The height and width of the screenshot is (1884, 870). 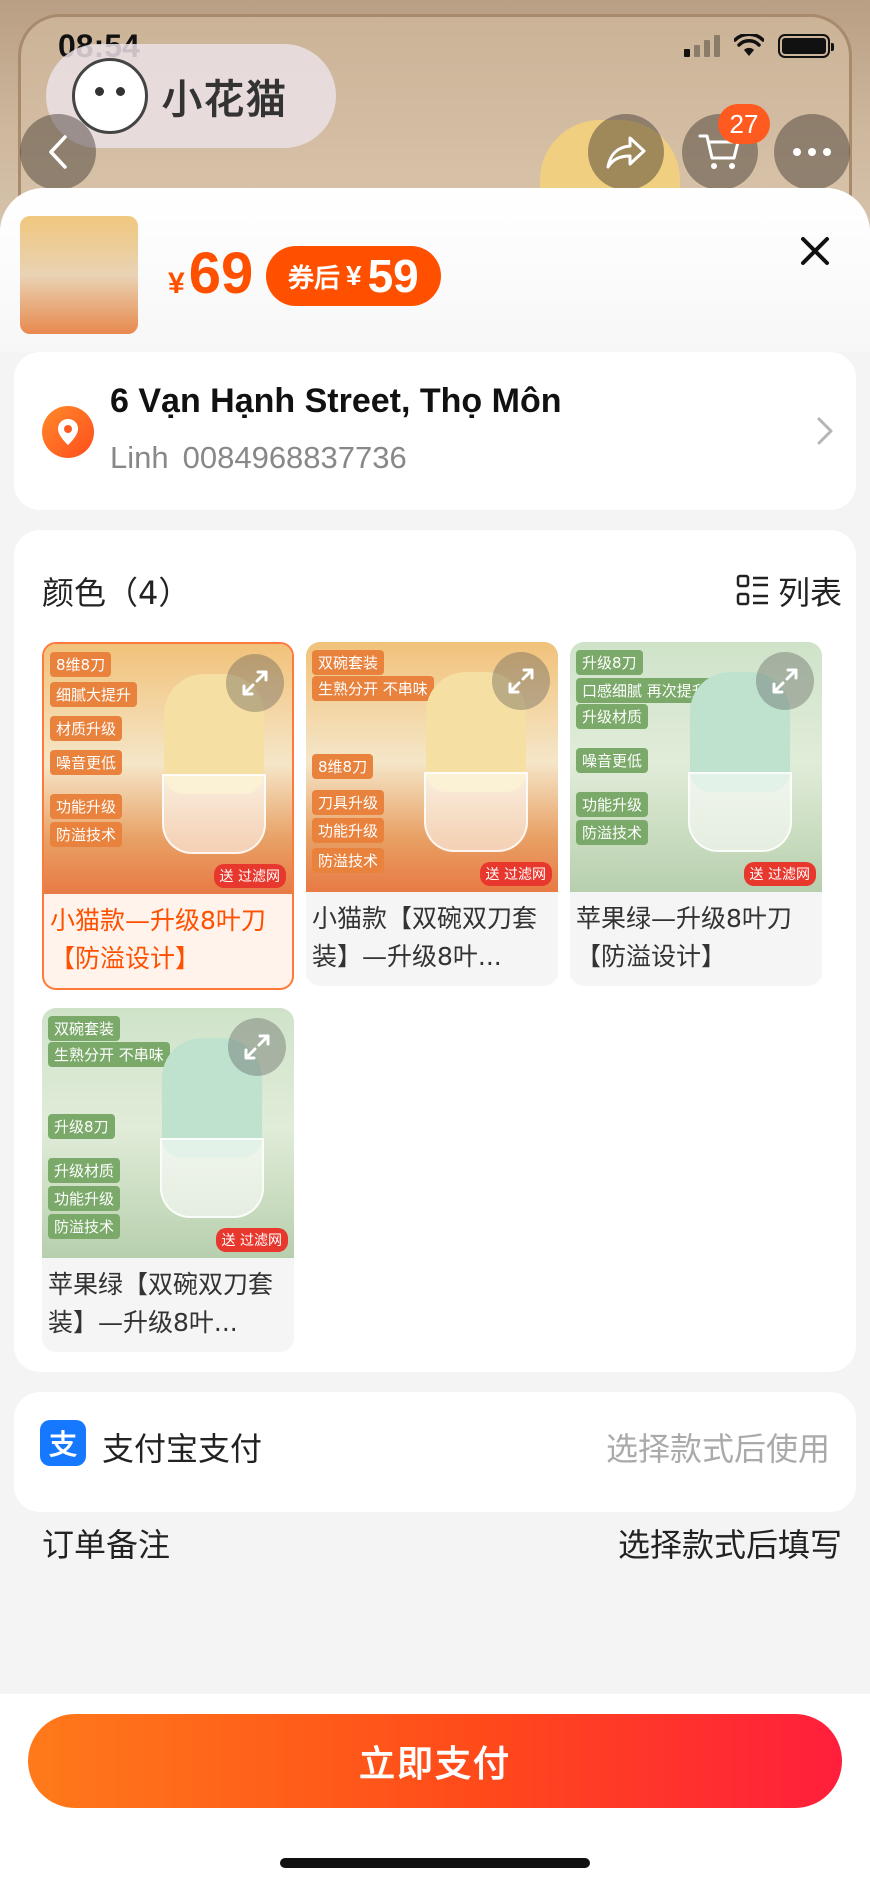 What do you see at coordinates (182, 1449) in the screenshot?
I see `payment-method-label: 支付宝支付` at bounding box center [182, 1449].